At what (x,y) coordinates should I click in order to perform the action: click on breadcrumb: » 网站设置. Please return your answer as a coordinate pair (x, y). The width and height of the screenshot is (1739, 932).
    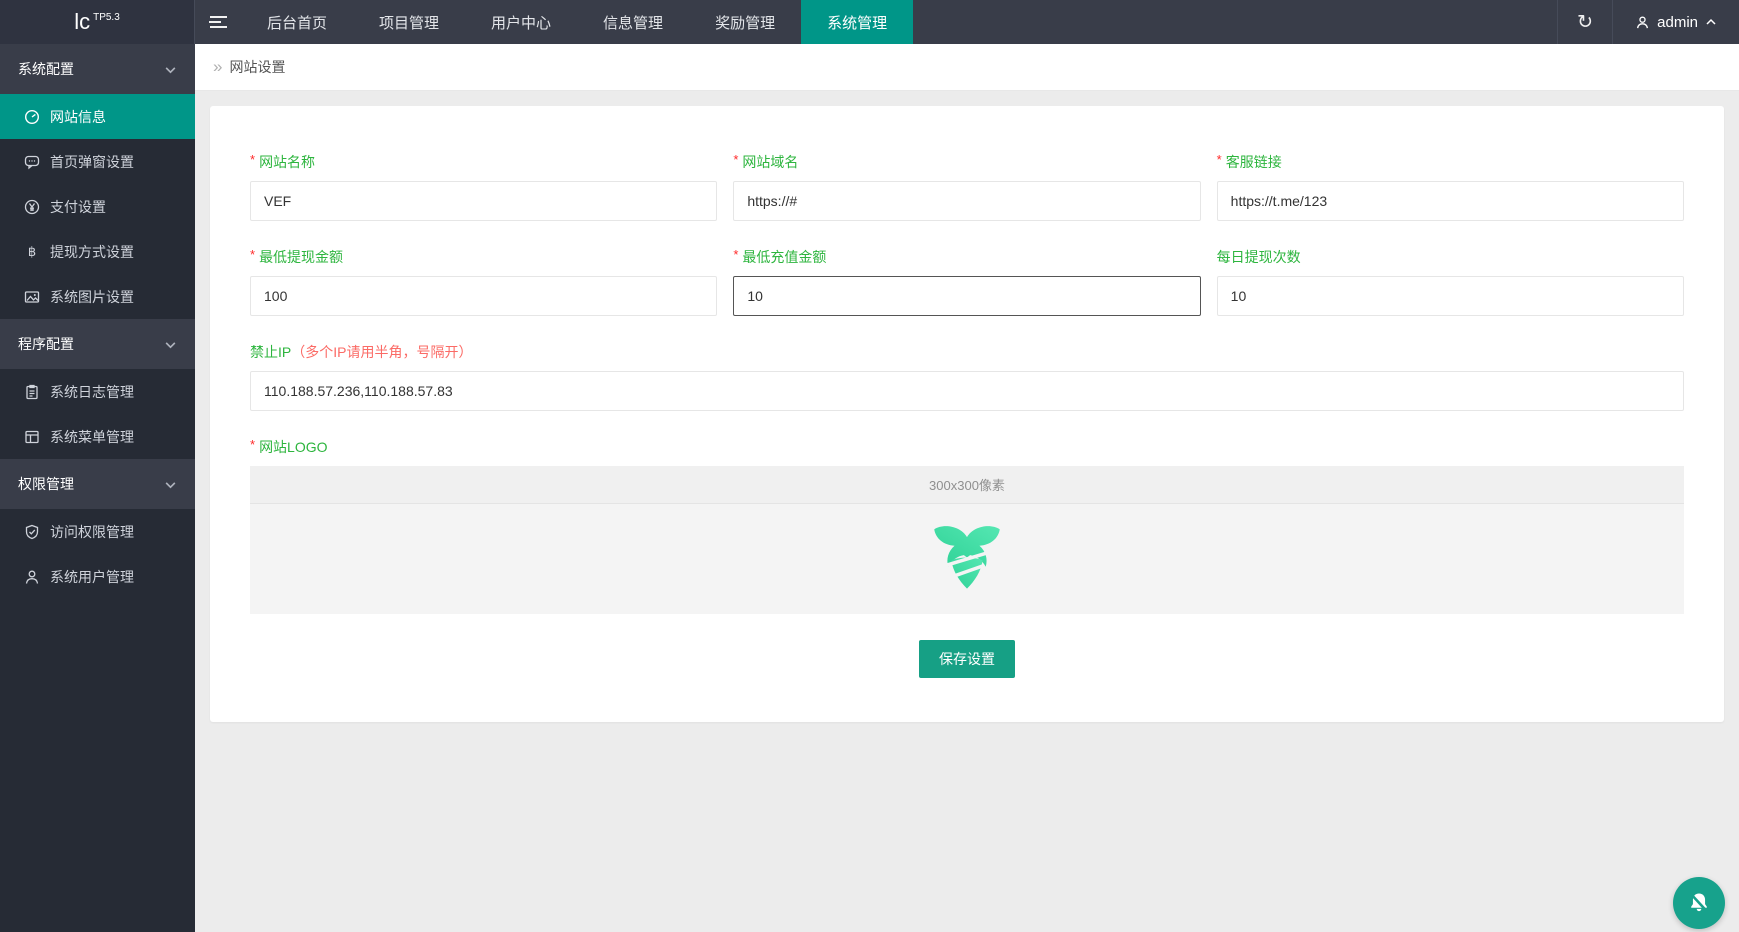
    Looking at the image, I should click on (967, 67).